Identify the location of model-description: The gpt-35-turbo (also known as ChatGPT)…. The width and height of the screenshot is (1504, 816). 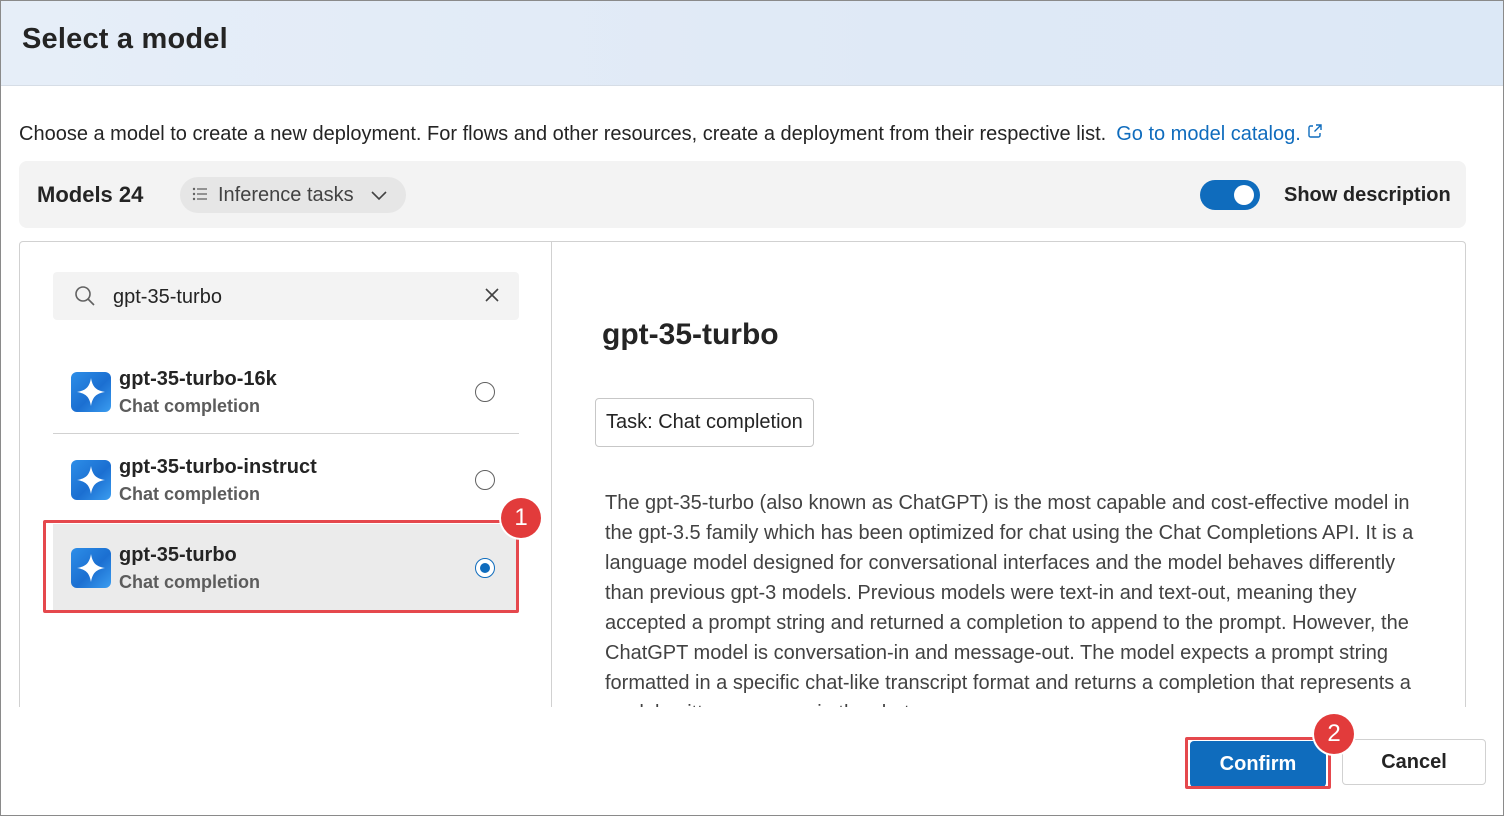
(1009, 599).